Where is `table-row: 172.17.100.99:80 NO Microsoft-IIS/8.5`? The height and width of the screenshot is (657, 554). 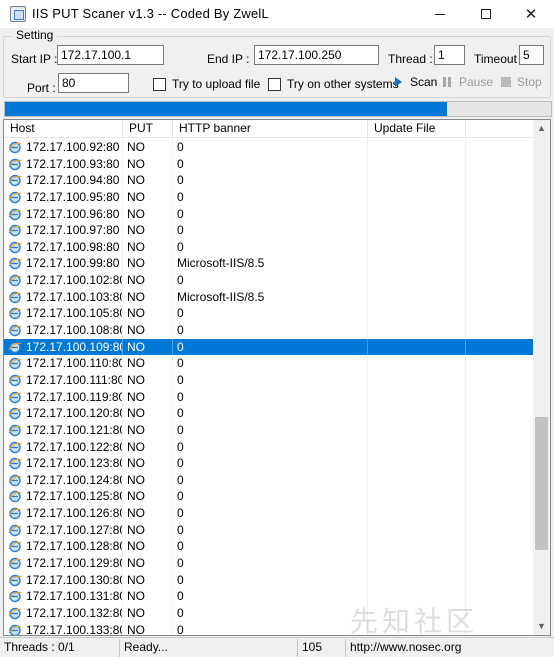 table-row: 172.17.100.99:80 NO Microsoft-IIS/8.5 is located at coordinates (272, 264).